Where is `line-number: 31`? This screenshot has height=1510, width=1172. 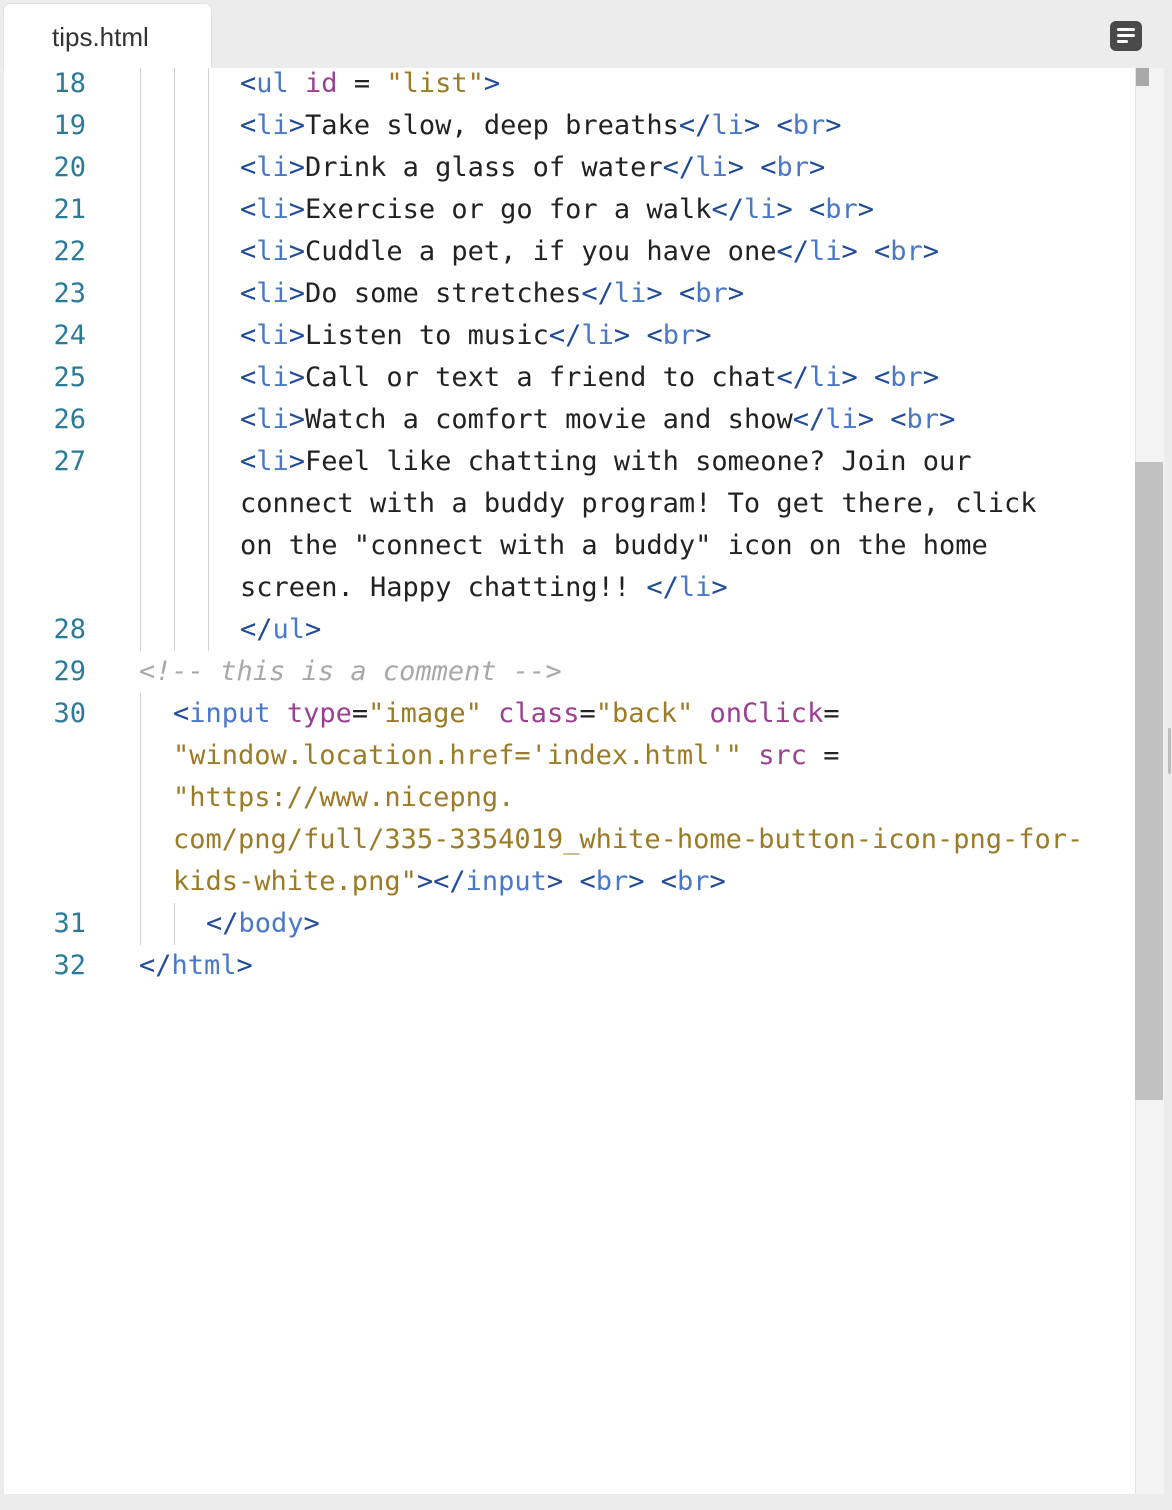 line-number: 31 is located at coordinates (69, 923).